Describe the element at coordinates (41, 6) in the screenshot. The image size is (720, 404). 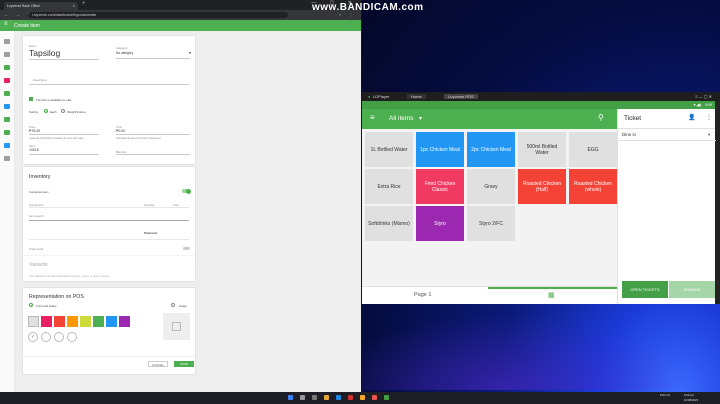
I see `browser-tab: Loyverse Back Office ×` at that location.